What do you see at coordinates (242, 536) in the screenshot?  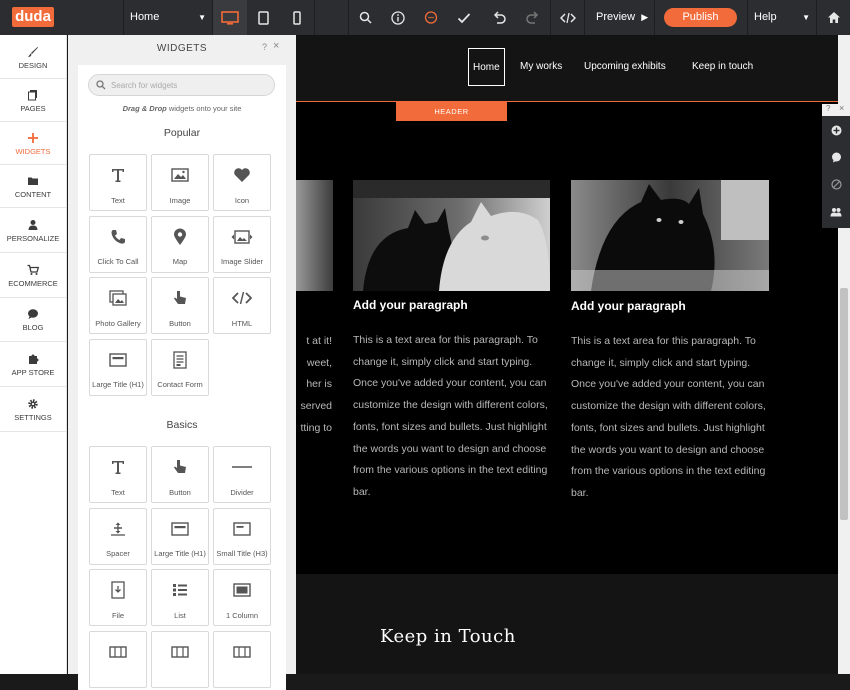 I see `widget-tile-small-title-h3: Small Title (H3)` at bounding box center [242, 536].